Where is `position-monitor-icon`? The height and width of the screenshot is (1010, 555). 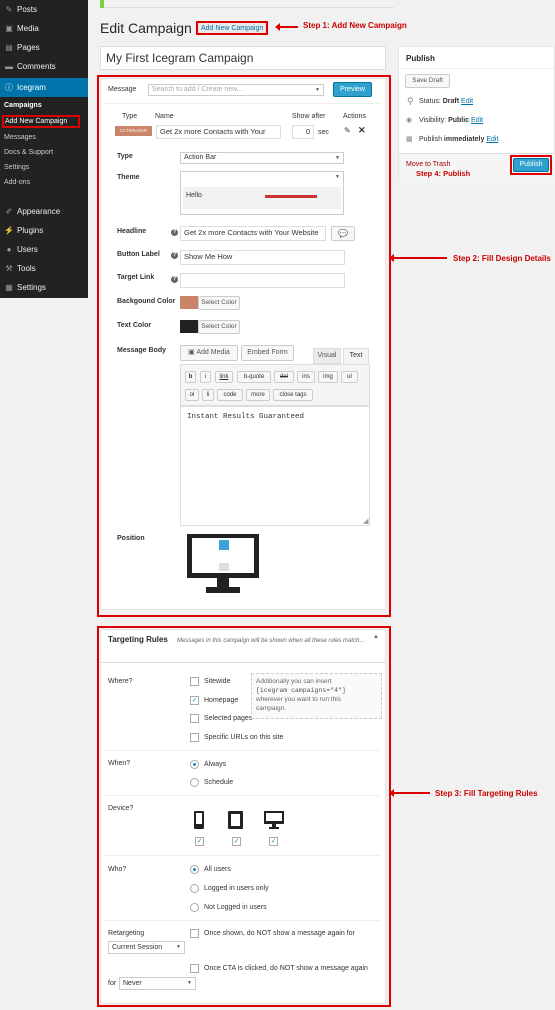
position-monitor-icon is located at coordinates (223, 564).